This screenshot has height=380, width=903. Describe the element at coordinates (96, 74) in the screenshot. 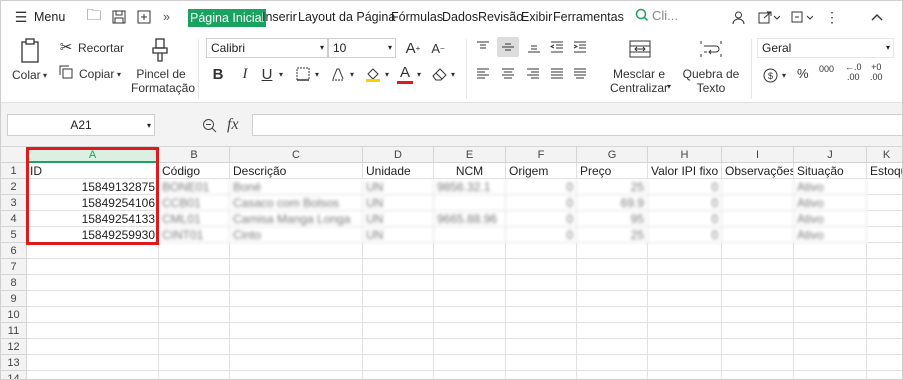

I see `copy-button: Copiar` at that location.